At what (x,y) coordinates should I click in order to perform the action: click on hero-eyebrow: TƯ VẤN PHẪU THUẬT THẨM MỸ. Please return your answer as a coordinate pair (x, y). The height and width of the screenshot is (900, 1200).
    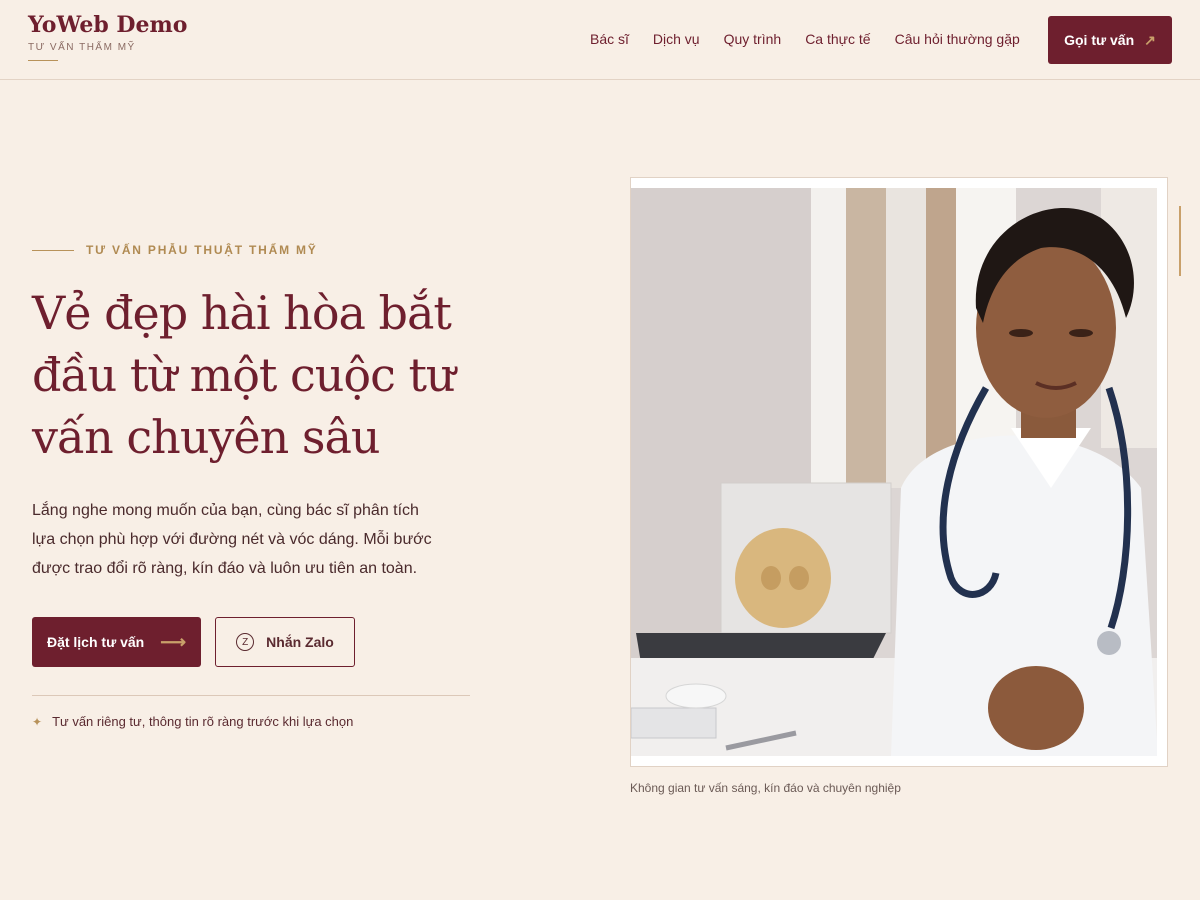
    Looking at the image, I should click on (175, 250).